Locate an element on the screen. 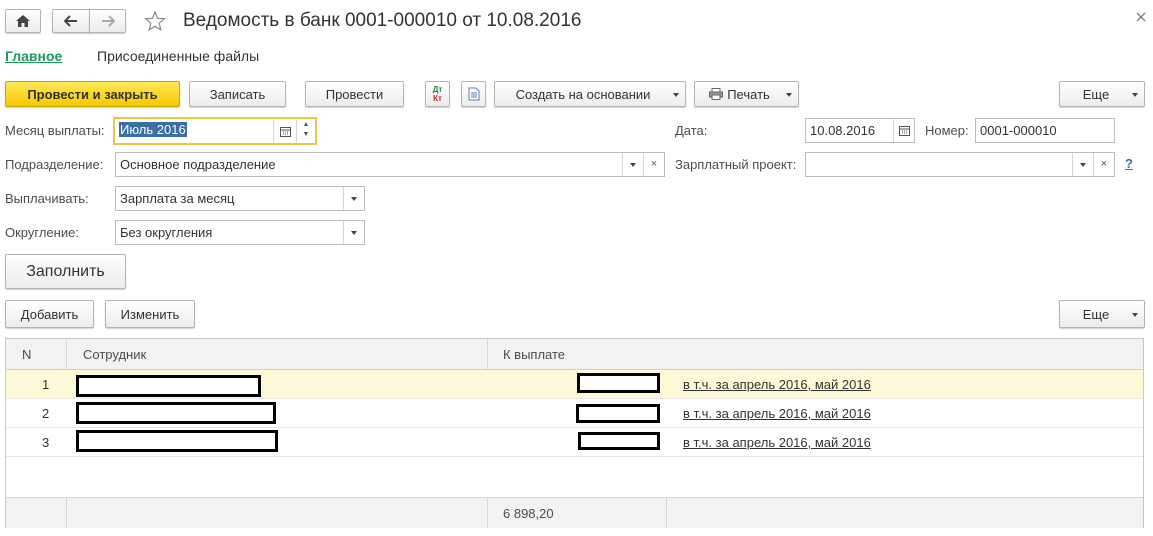 The image size is (1153, 536). save-button: Записать is located at coordinates (237, 94).